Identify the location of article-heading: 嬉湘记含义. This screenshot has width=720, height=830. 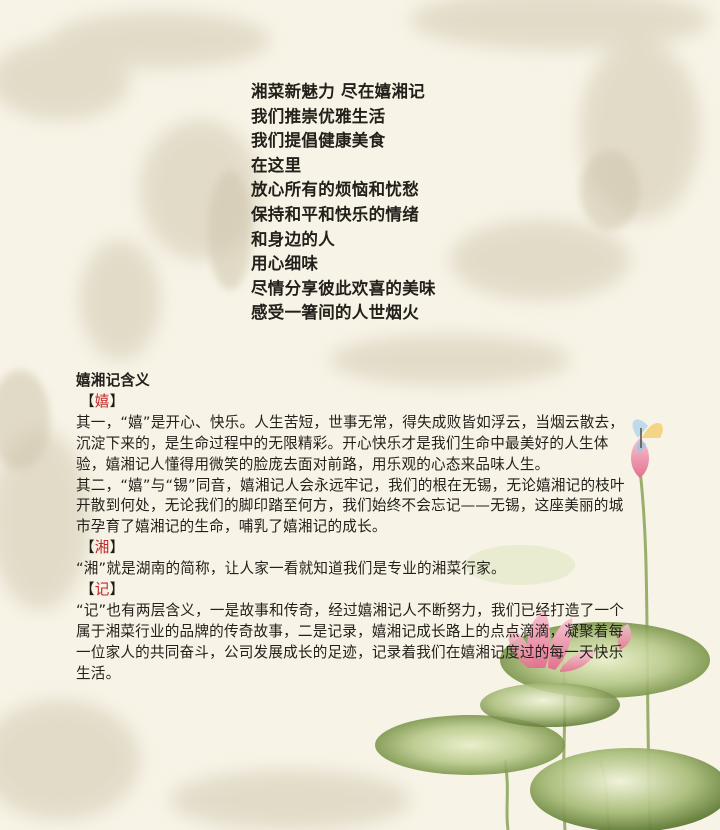
(113, 380).